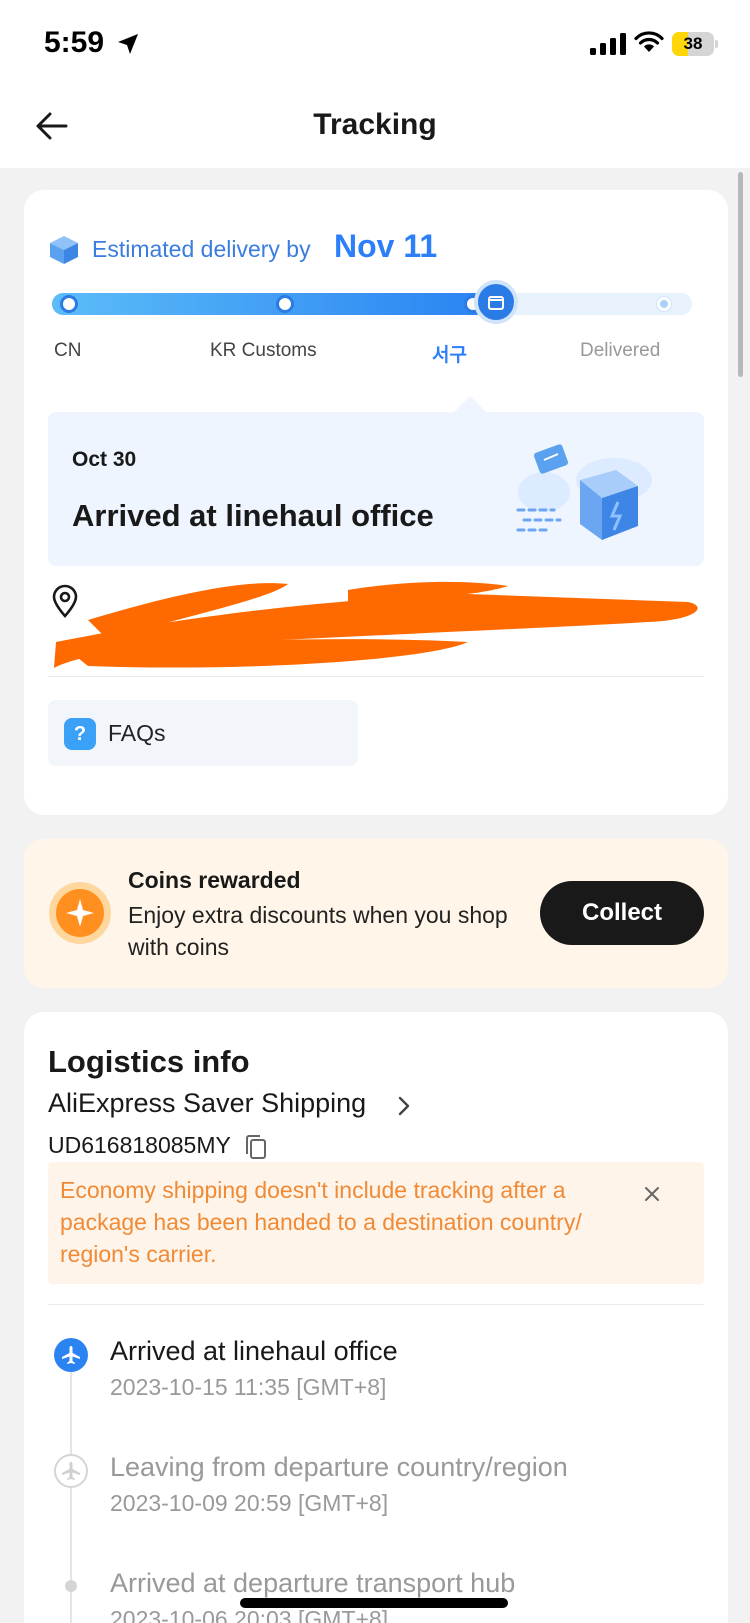  Describe the element at coordinates (285, 304) in the screenshot. I see `stage-dot-kr-customs` at that location.